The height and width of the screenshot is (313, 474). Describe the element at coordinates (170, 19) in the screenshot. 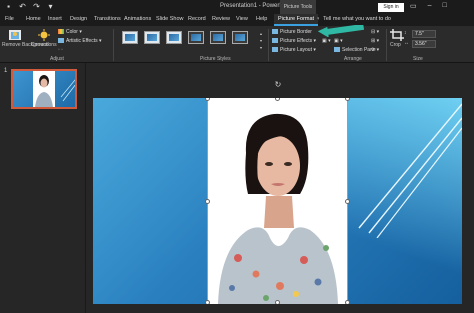

I see `tab-slide-show: Slide Show` at that location.